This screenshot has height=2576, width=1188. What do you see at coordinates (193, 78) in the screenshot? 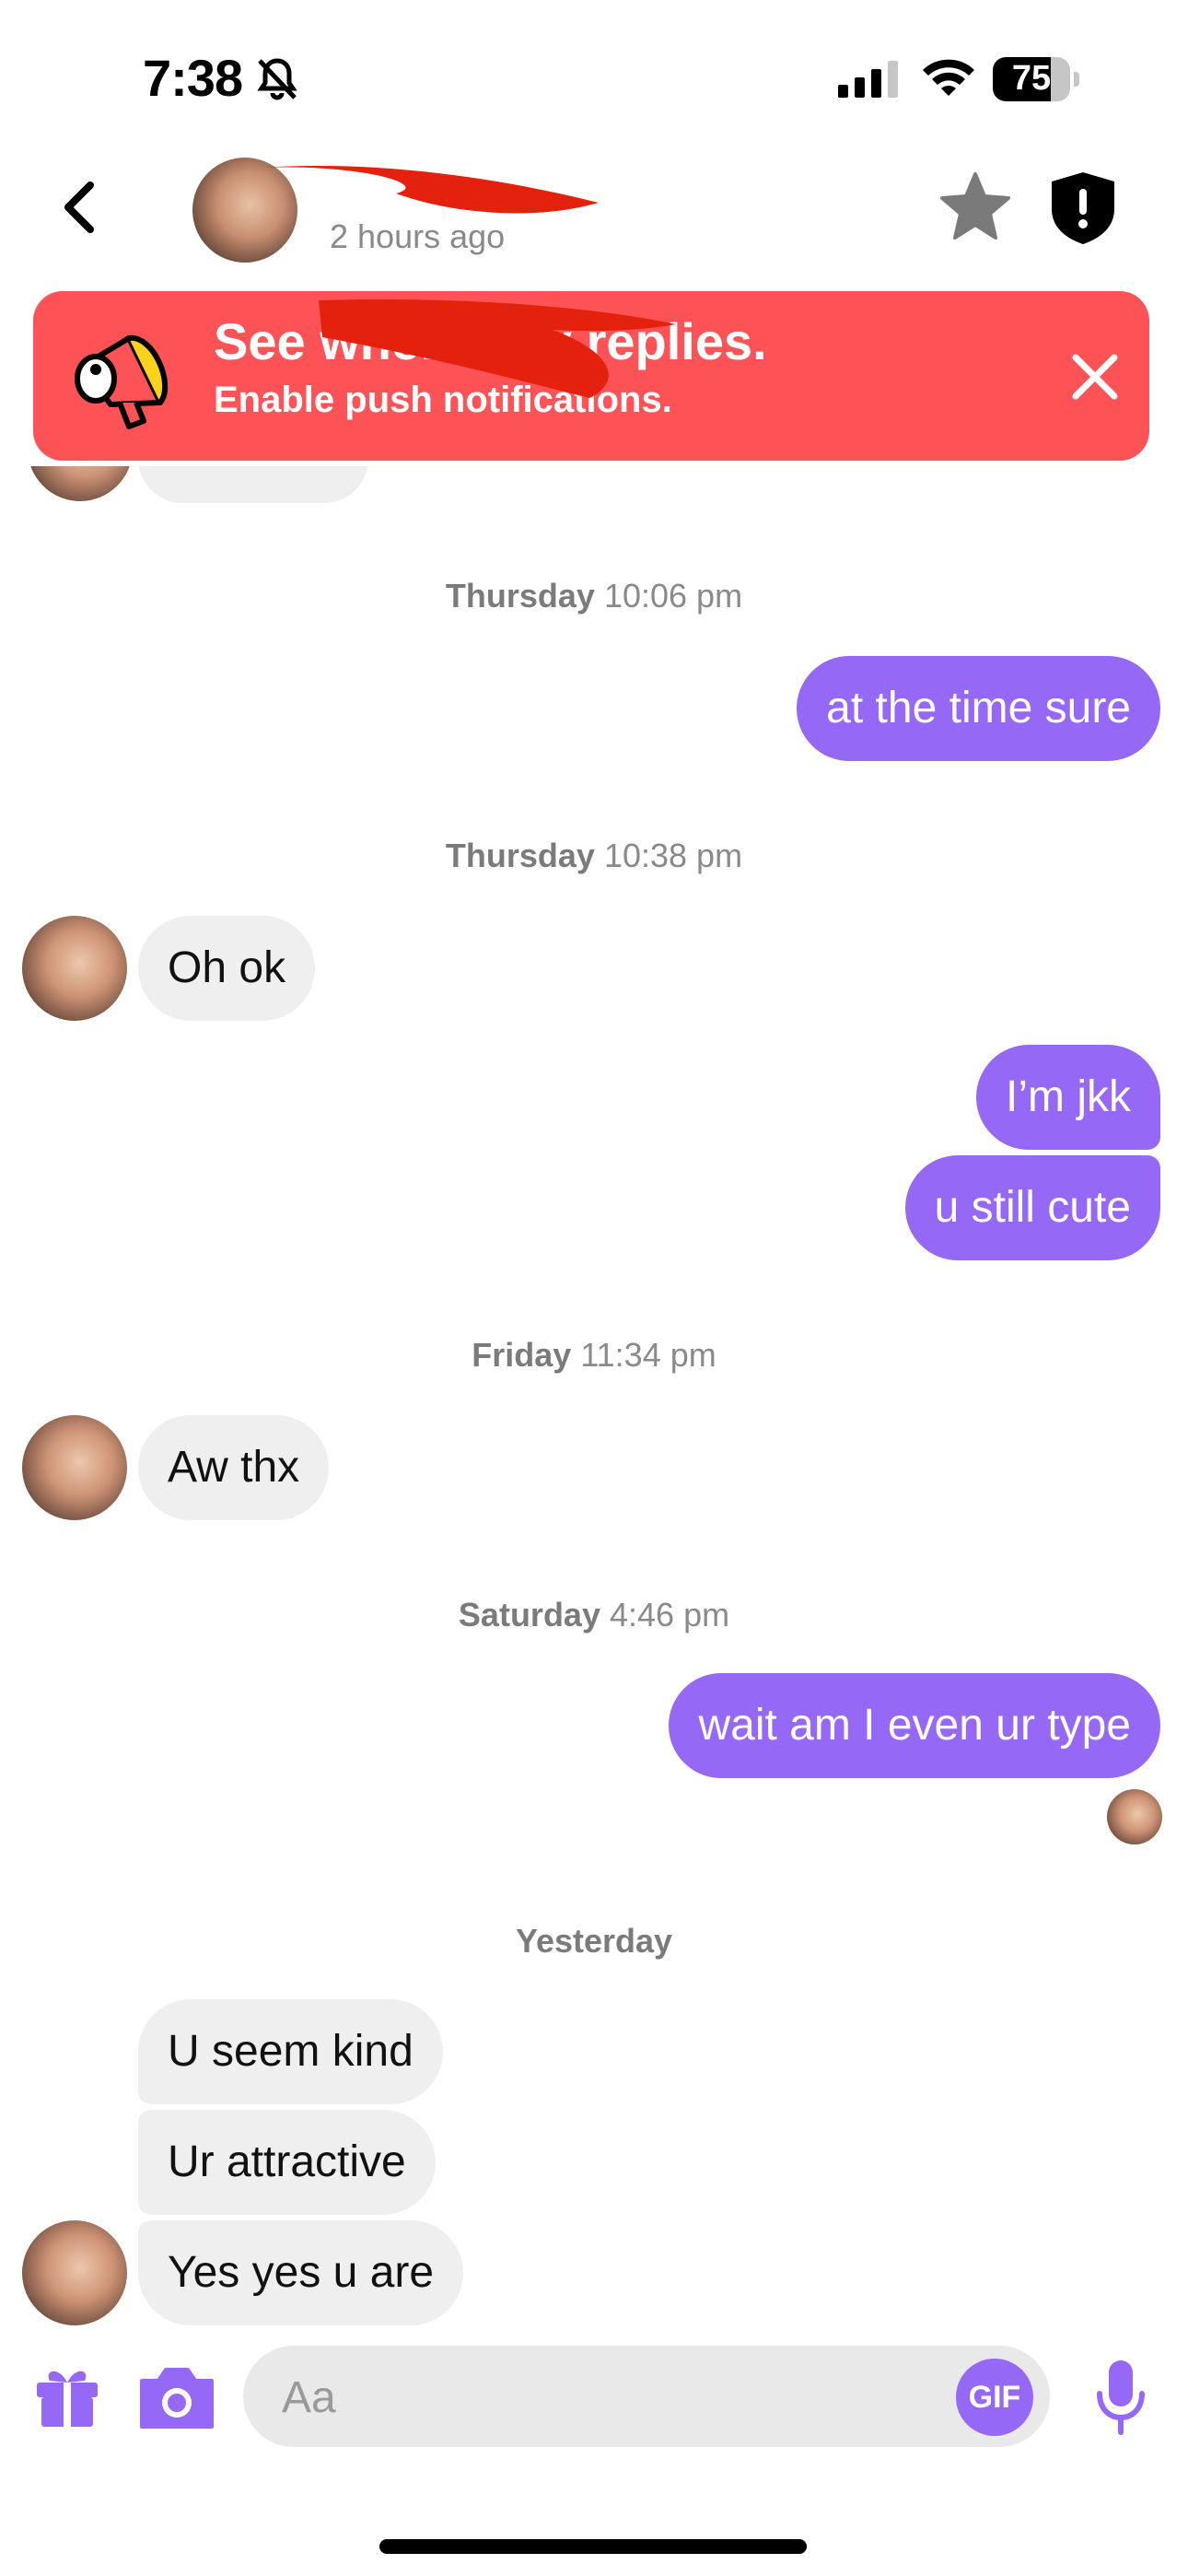
I see `status-time: 7:38` at bounding box center [193, 78].